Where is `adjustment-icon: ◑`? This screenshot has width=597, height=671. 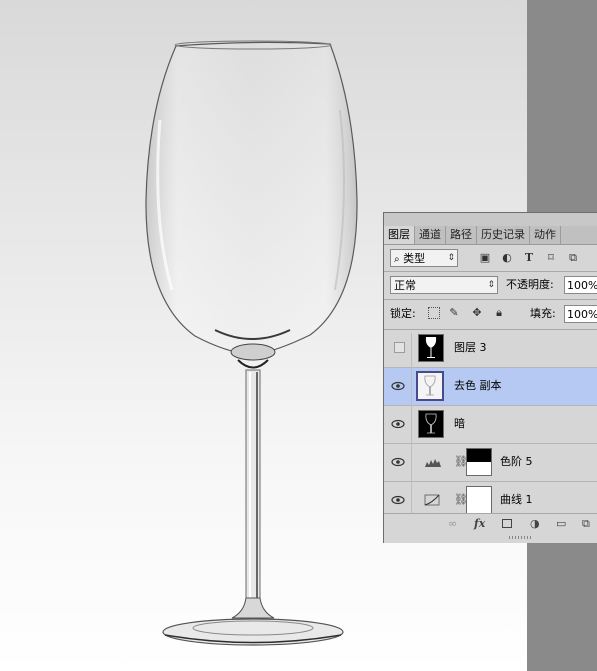
adjustment-icon: ◑ is located at coordinates (535, 524).